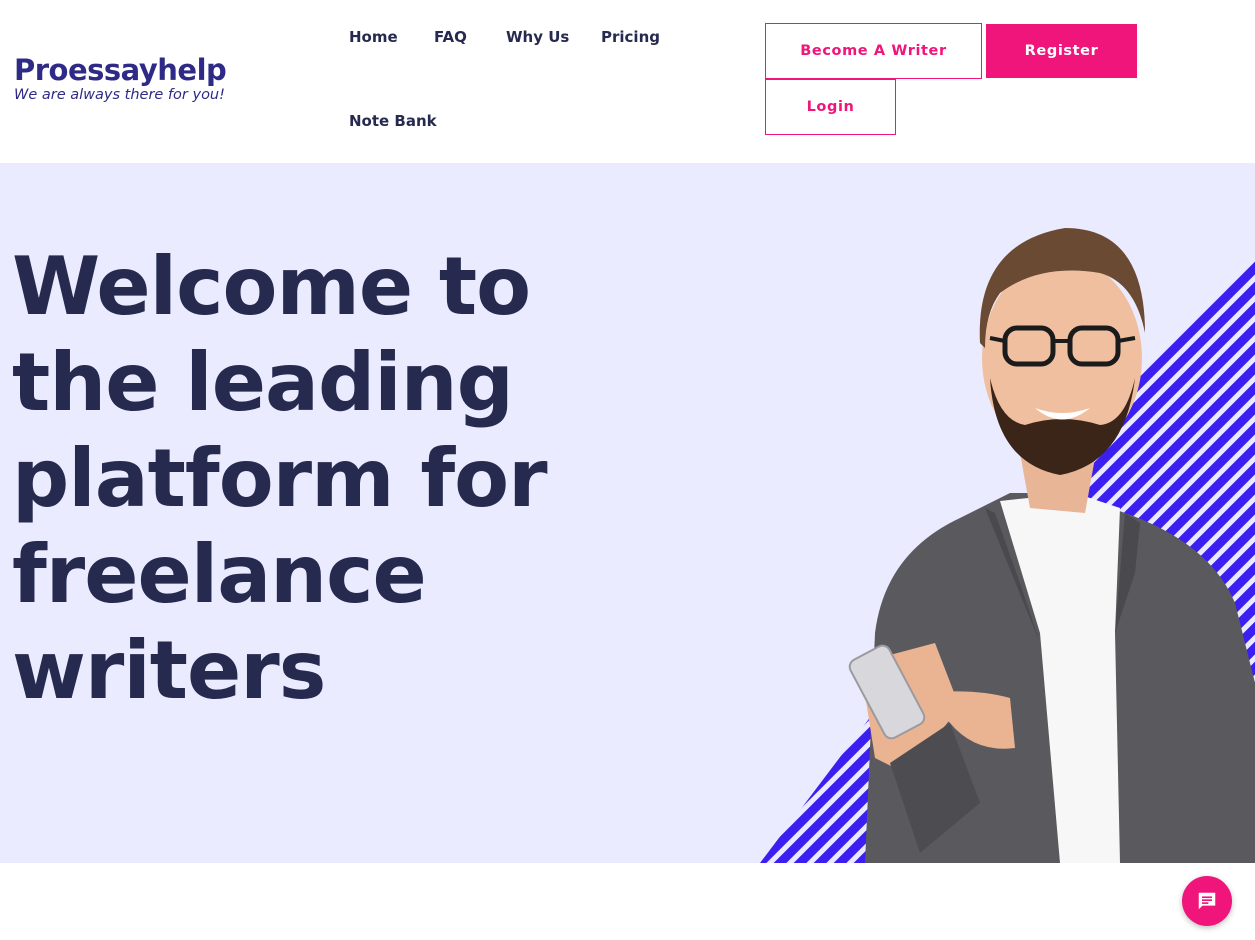 This screenshot has height=940, width=1255. I want to click on login-button: Login, so click(830, 107).